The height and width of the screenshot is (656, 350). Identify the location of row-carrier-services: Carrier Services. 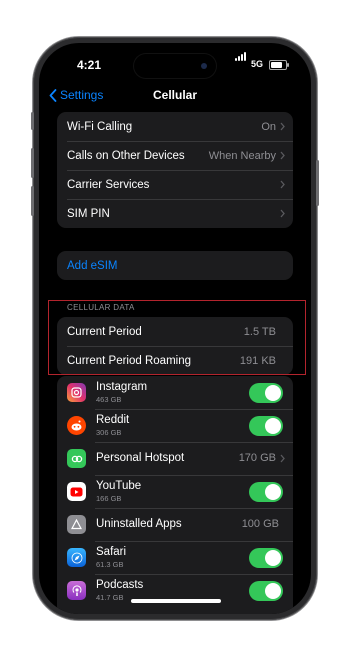
(175, 184).